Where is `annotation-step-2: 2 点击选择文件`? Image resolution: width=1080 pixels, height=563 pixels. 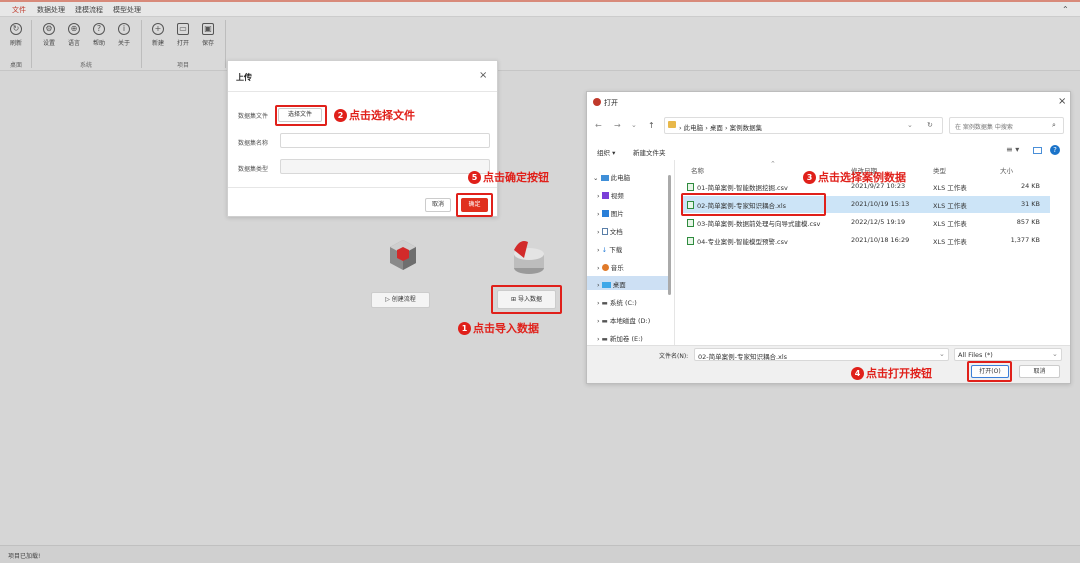
annotation-step-2: 2 点击选择文件 is located at coordinates (374, 115).